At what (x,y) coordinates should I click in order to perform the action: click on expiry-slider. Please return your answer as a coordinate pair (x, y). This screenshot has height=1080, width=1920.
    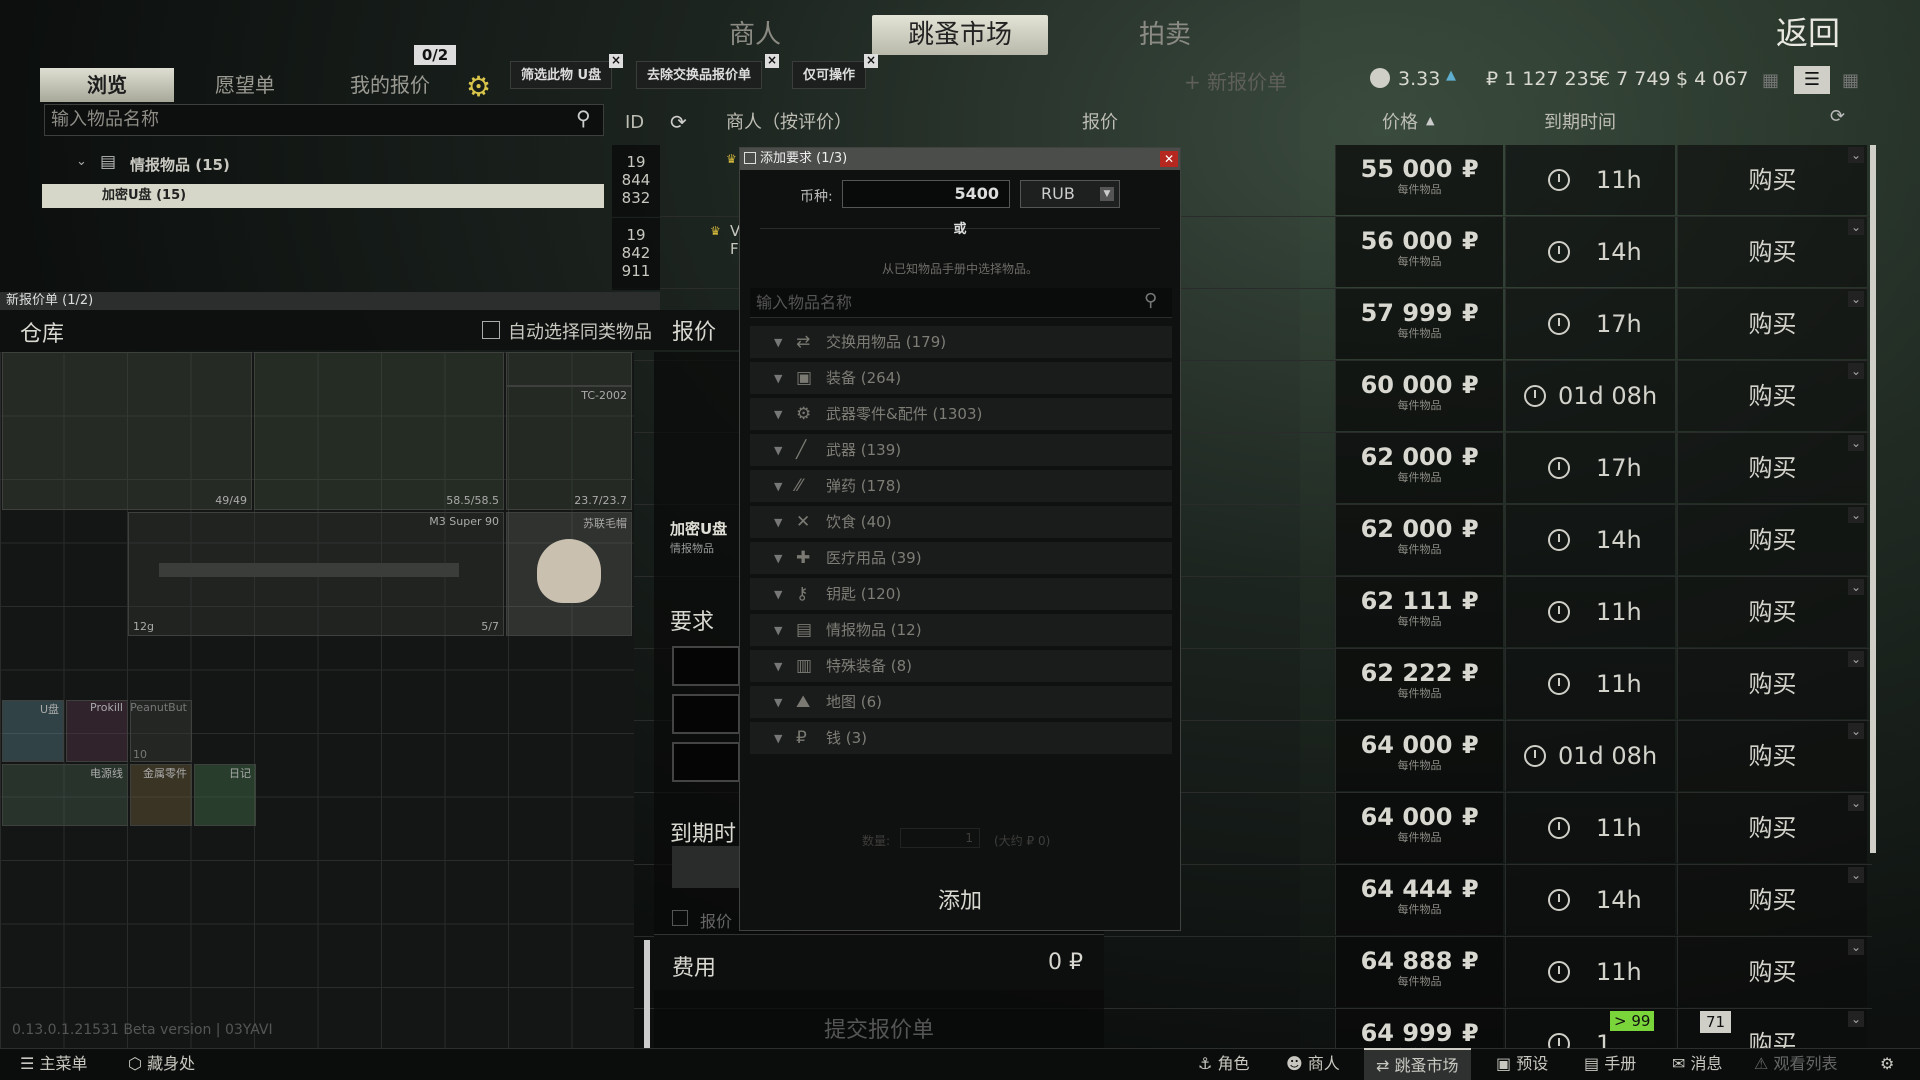
    Looking at the image, I should click on (706, 867).